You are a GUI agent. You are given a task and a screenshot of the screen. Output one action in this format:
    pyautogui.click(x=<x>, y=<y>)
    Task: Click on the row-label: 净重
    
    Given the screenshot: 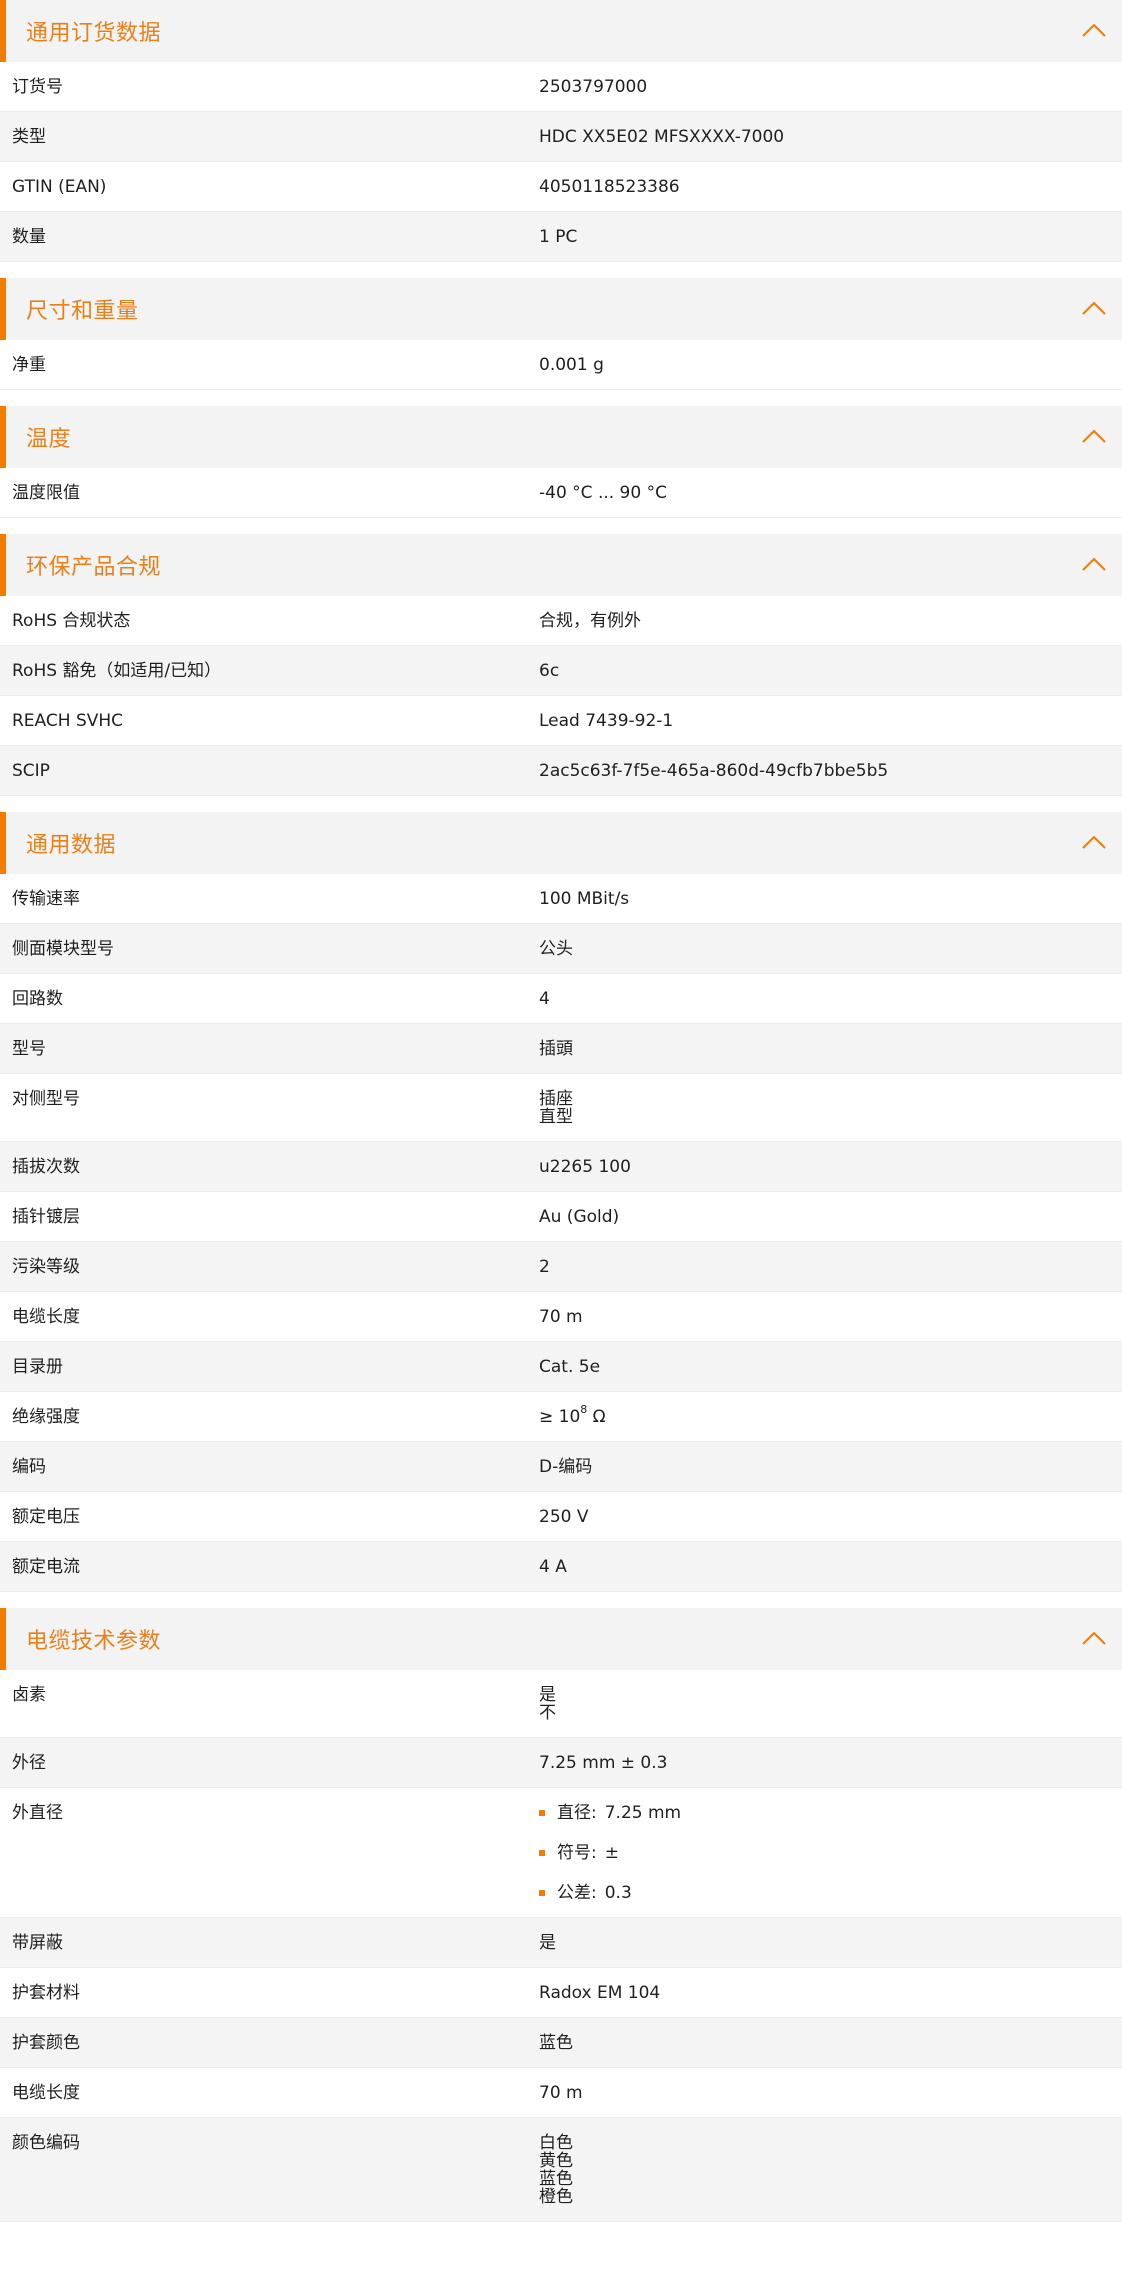 What is the action you would take?
    pyautogui.click(x=29, y=365)
    